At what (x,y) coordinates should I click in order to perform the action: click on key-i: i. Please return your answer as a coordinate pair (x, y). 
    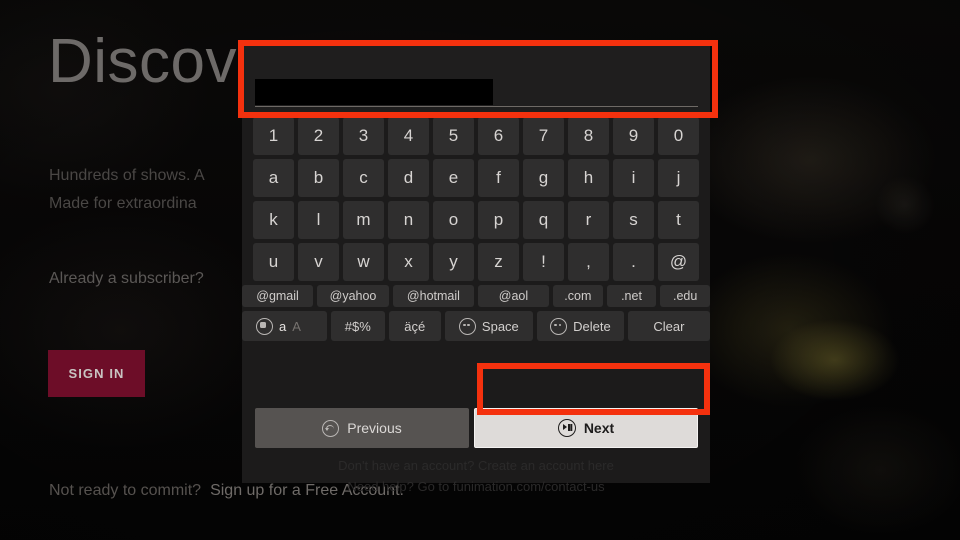
    Looking at the image, I should click on (633, 178).